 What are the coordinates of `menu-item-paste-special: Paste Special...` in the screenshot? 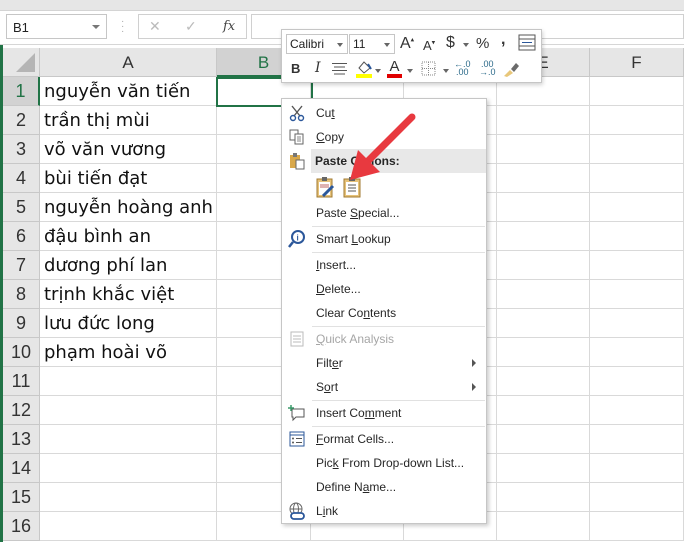 It's located at (384, 213).